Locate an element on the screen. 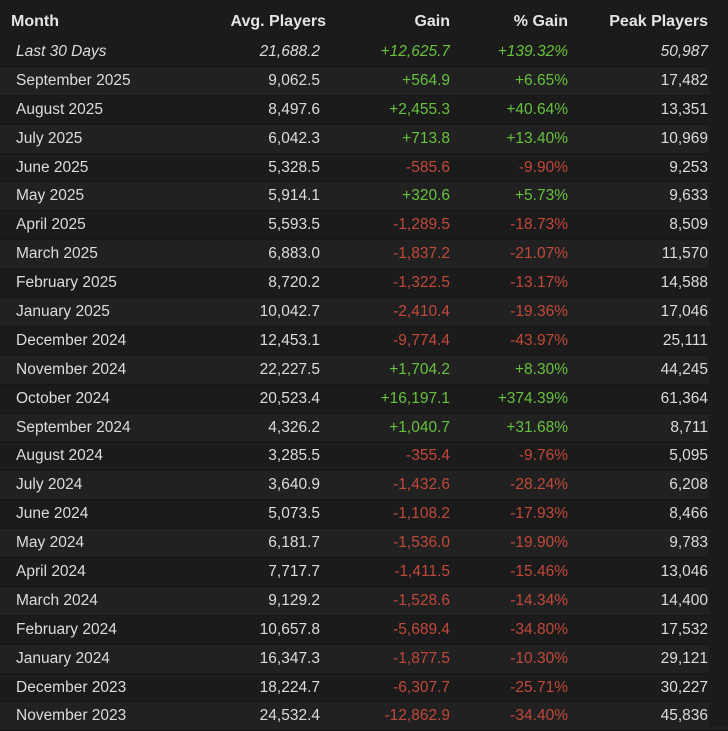 The width and height of the screenshot is (728, 731). gain-cell: -5,689.4 is located at coordinates (394, 630).